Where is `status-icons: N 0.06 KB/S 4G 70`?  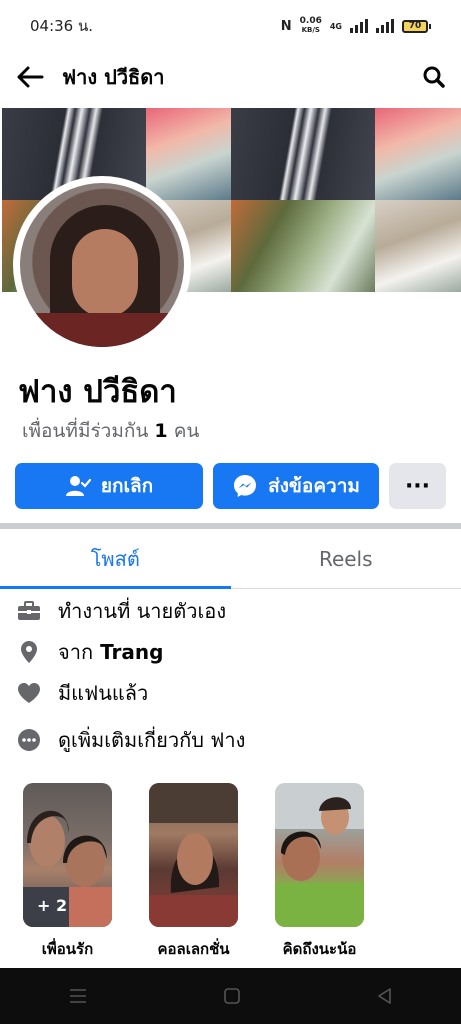
status-icons: N 0.06 KB/S 4G 70 is located at coordinates (356, 26).